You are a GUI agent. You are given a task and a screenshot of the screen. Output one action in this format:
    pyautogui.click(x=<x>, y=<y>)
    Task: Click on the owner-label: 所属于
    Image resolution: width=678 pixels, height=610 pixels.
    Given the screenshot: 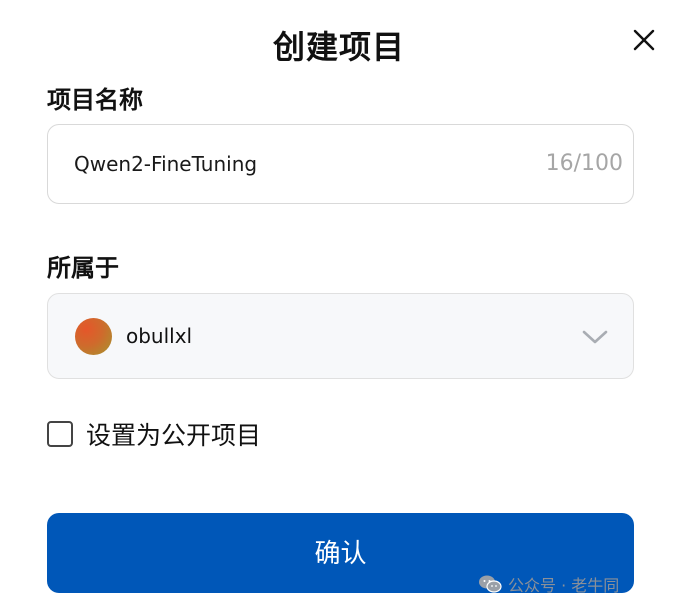 What is the action you would take?
    pyautogui.click(x=83, y=268)
    